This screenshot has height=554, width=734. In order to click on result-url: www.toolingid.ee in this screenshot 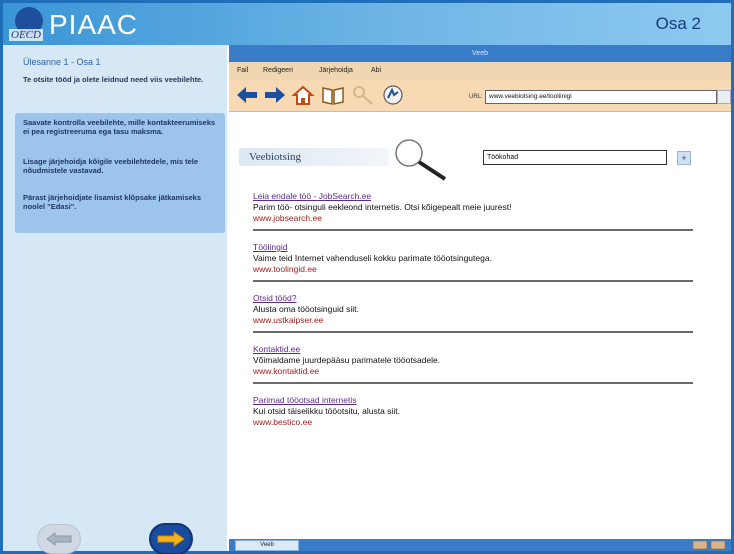, I will do `click(285, 269)`.